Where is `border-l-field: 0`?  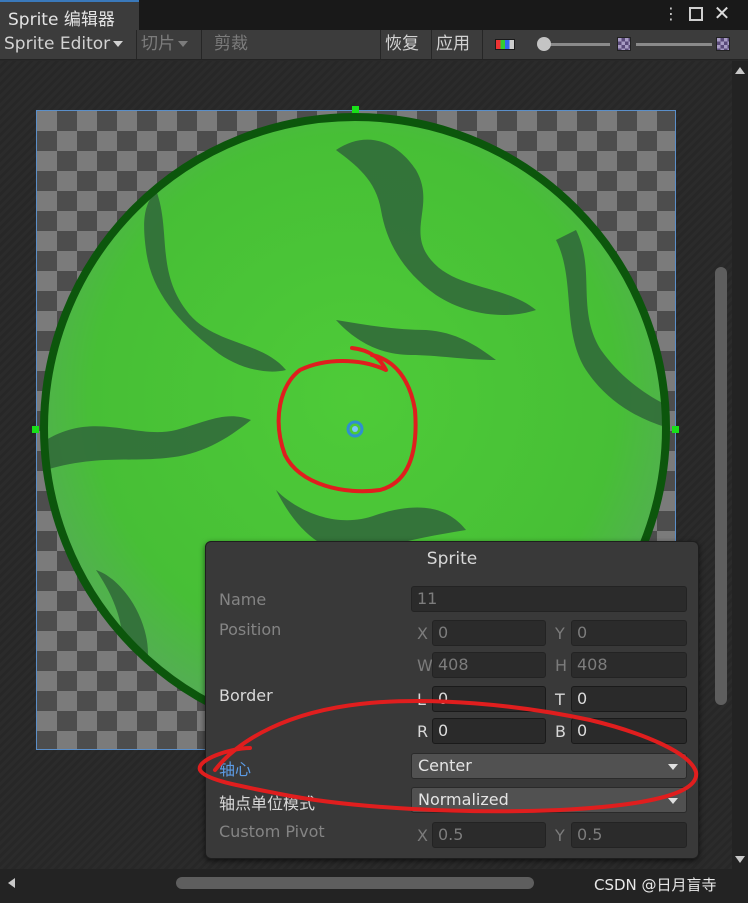 border-l-field: 0 is located at coordinates (489, 699).